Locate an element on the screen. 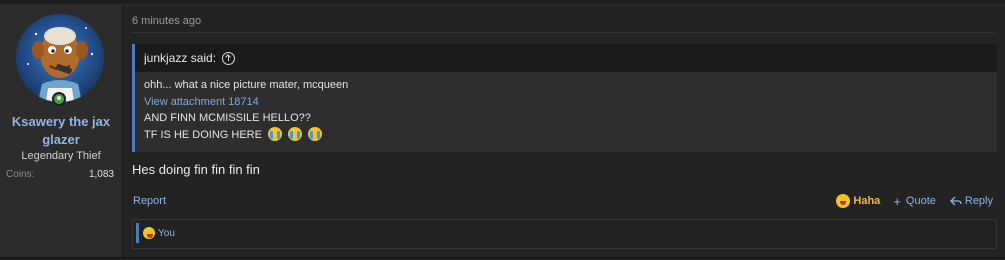 The width and height of the screenshot is (1005, 260). reactions-bar: You is located at coordinates (564, 234).